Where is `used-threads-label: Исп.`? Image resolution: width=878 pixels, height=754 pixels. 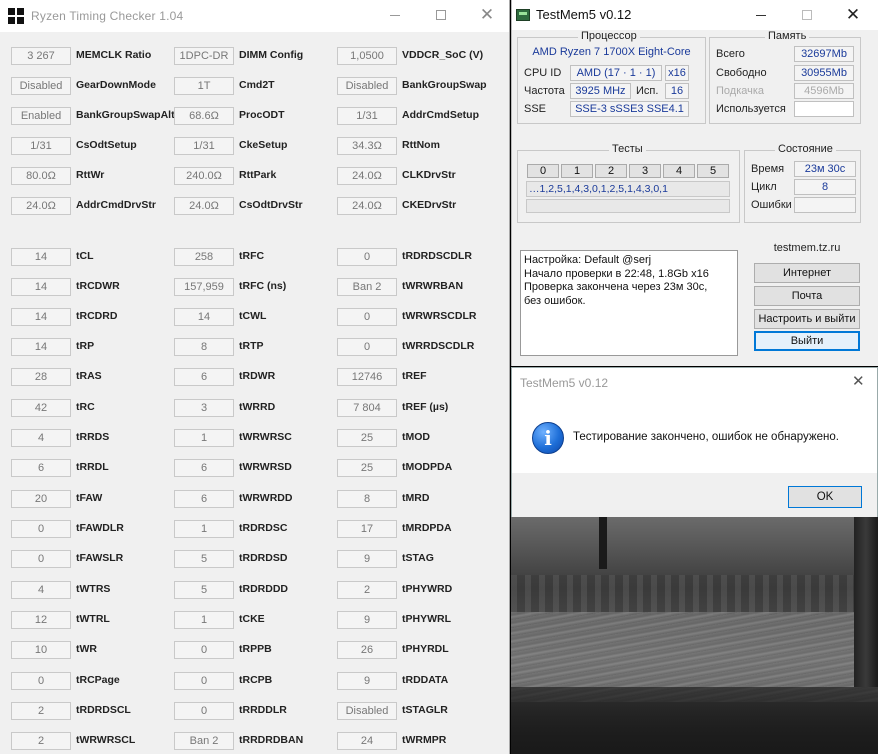 used-threads-label: Исп. is located at coordinates (647, 91).